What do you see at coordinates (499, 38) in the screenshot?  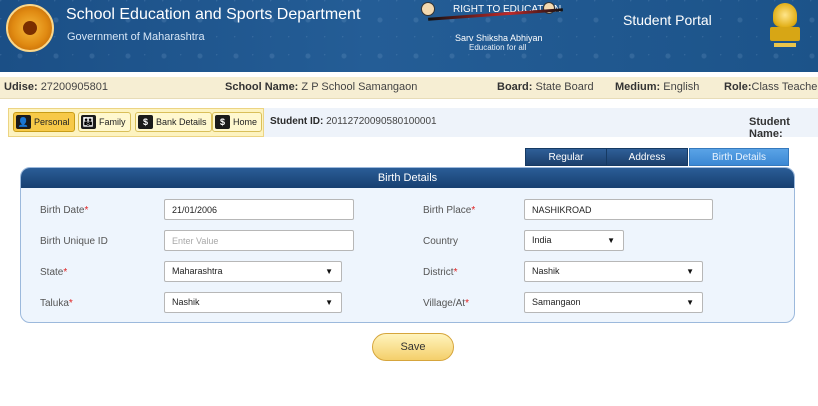 I see `rte-subtitle: Sarv Shiksha Abhiyan` at bounding box center [499, 38].